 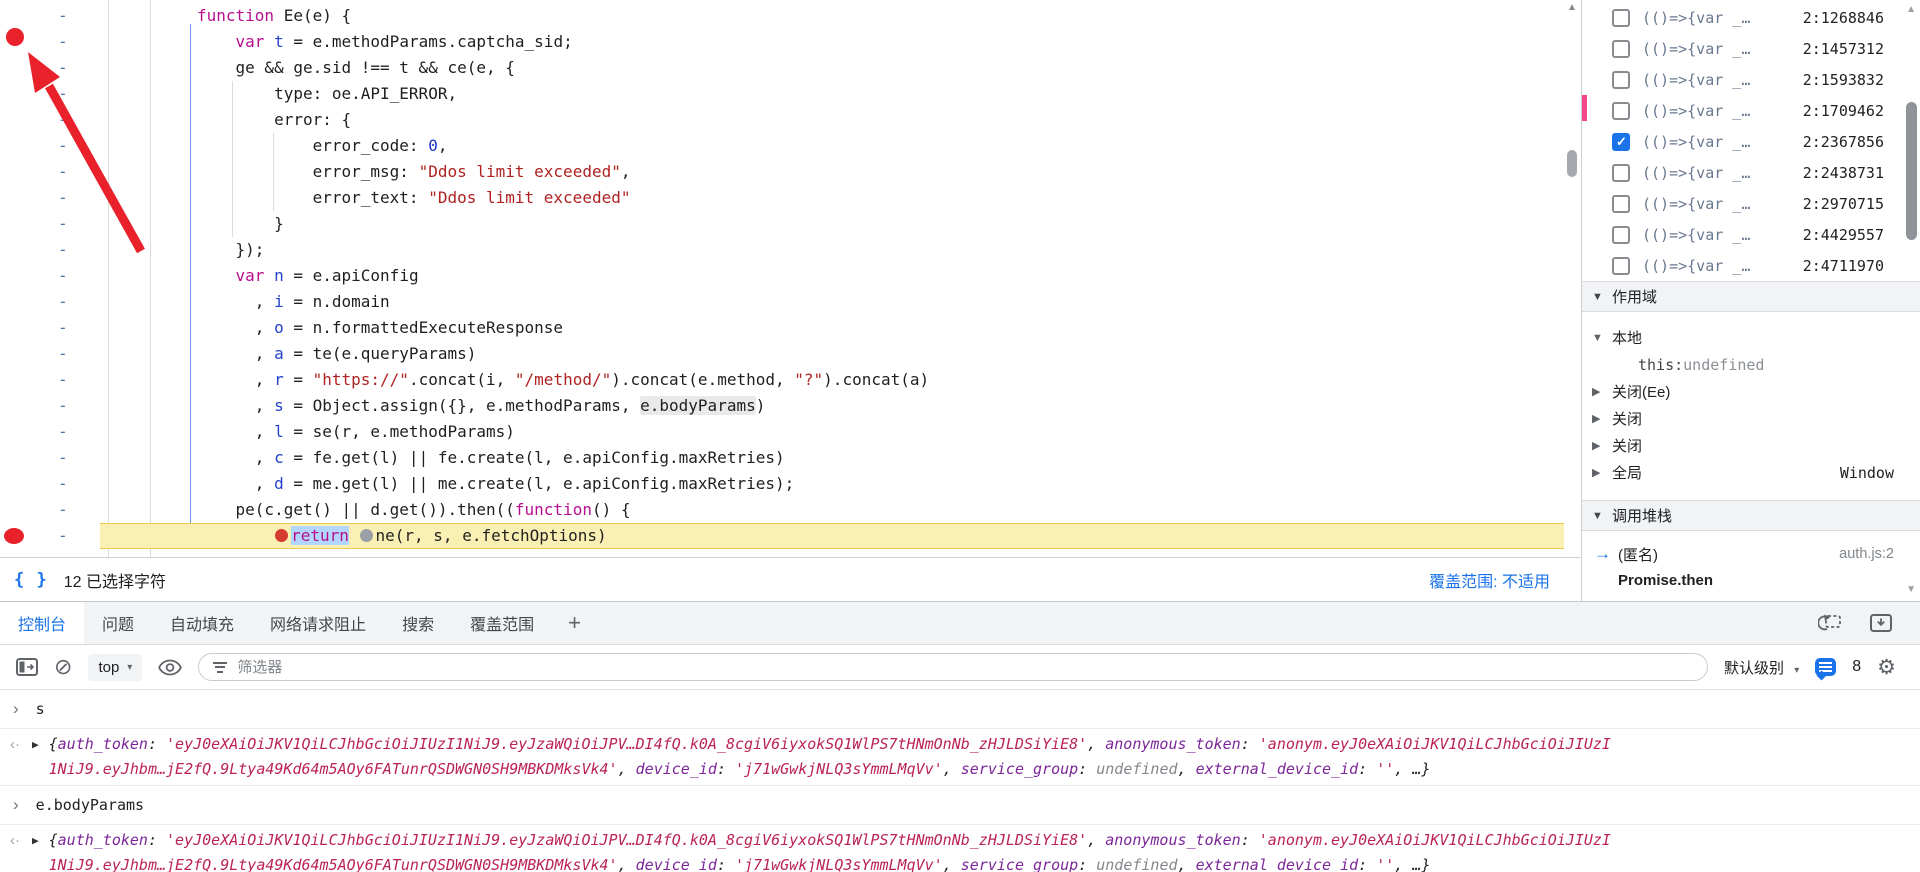 What do you see at coordinates (351, 536) in the screenshot?
I see `code-text: return ne(r, s, e.fetchOptions)` at bounding box center [351, 536].